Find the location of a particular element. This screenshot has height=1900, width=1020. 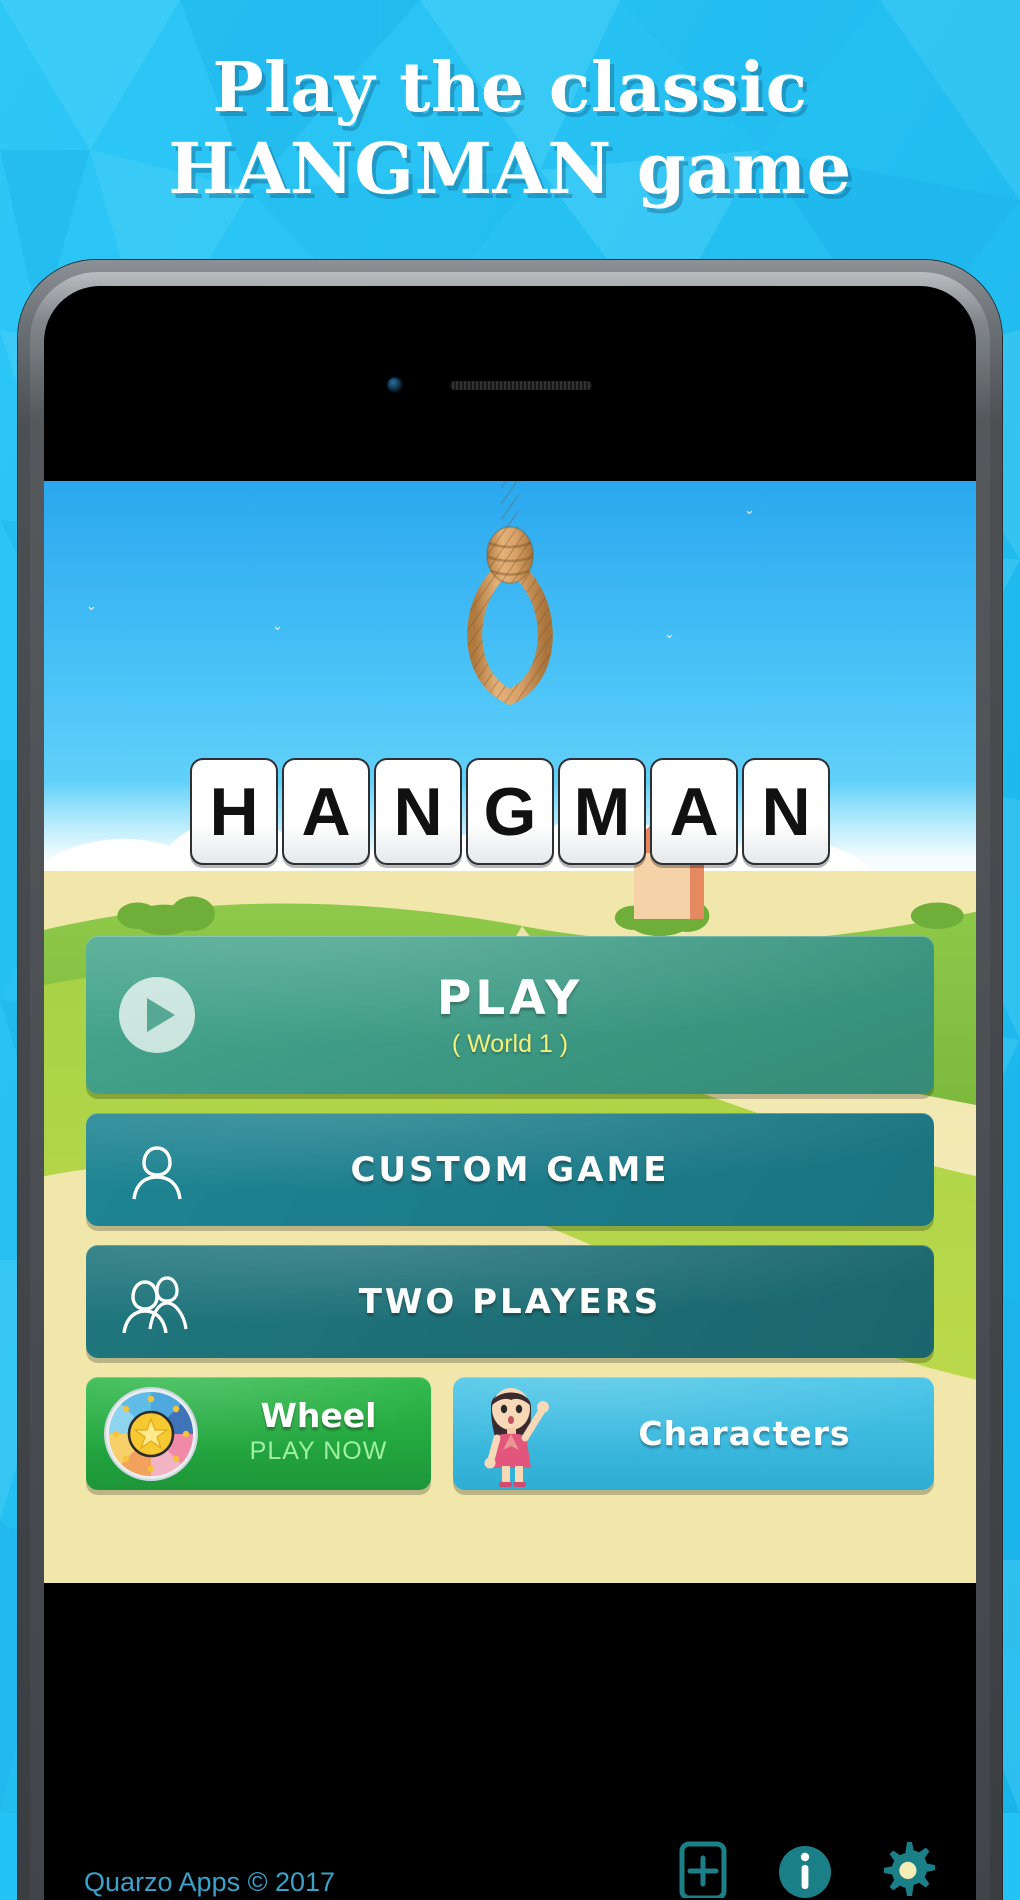

button-sheen is located at coordinates (510, 999).